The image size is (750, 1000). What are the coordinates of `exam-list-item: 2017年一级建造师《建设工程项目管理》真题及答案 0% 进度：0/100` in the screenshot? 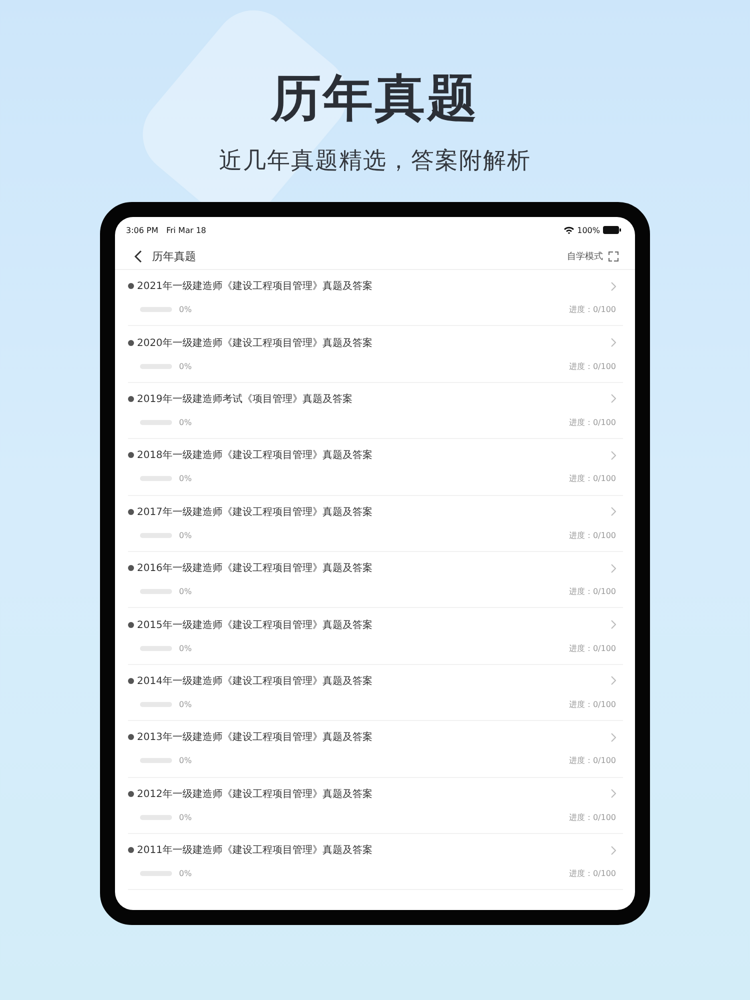 It's located at (375, 524).